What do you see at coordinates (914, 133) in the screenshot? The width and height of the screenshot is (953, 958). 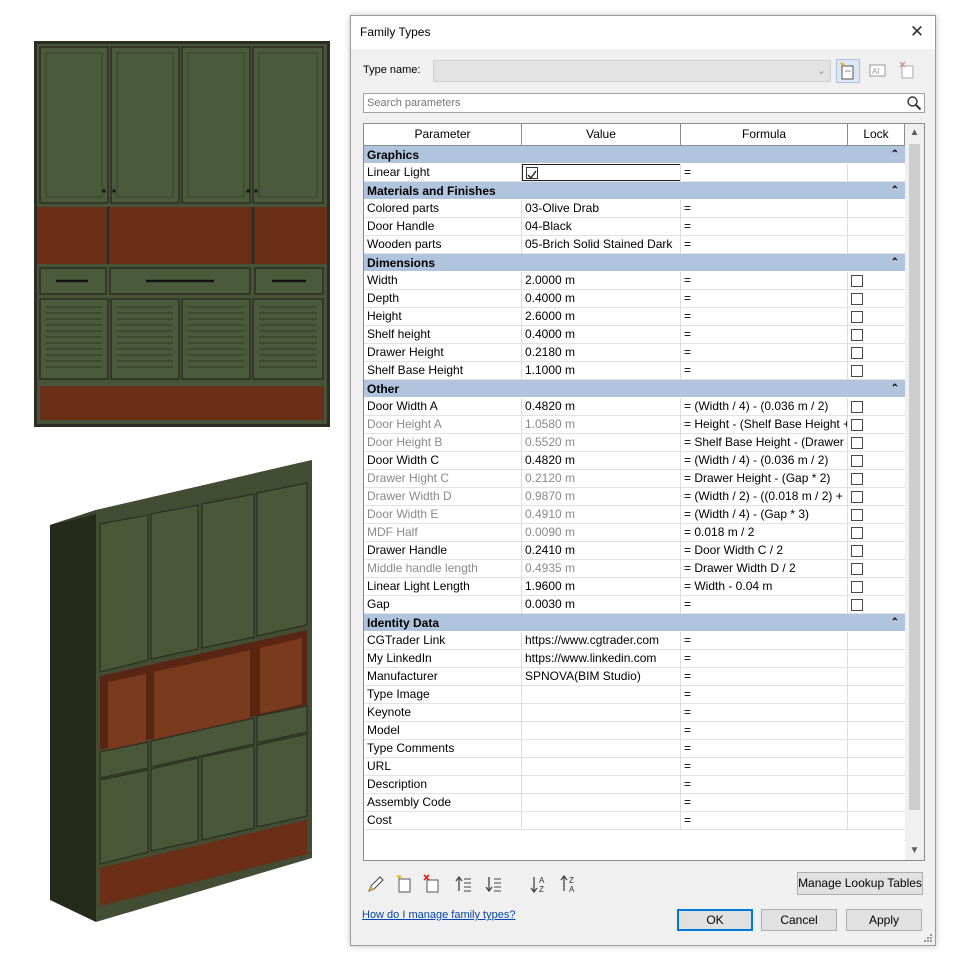 I see `scroll-up-icon: ▲` at bounding box center [914, 133].